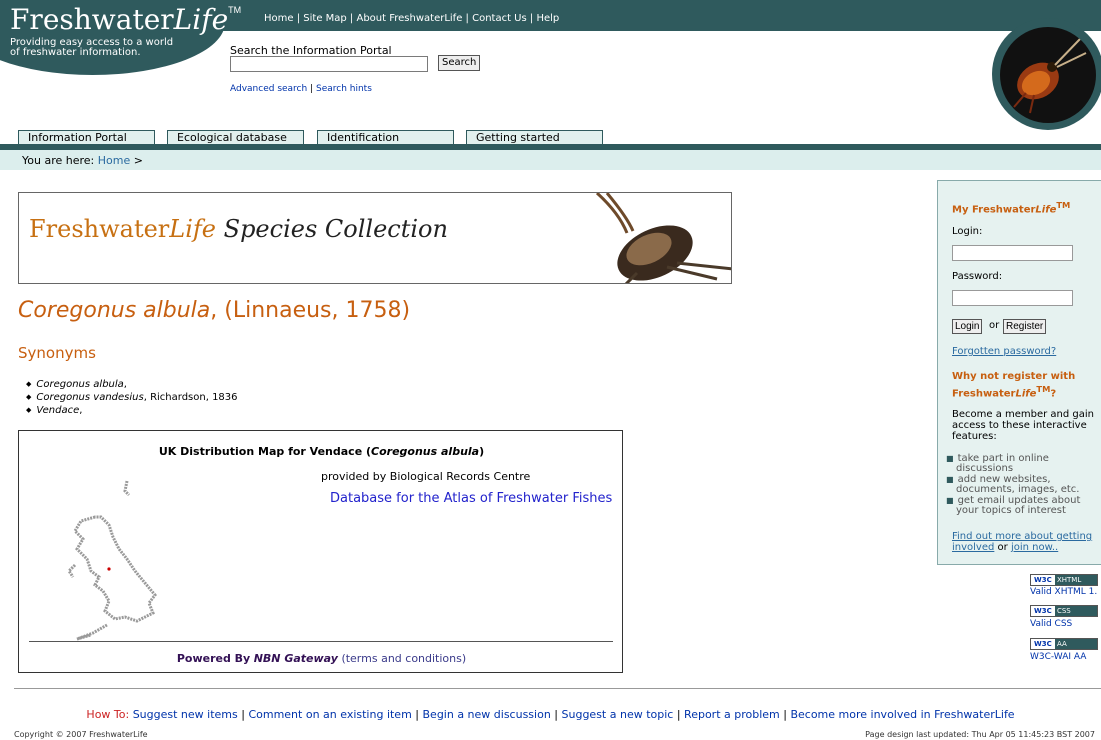 The height and width of the screenshot is (740, 1101). I want to click on insect-image, so click(663, 238).